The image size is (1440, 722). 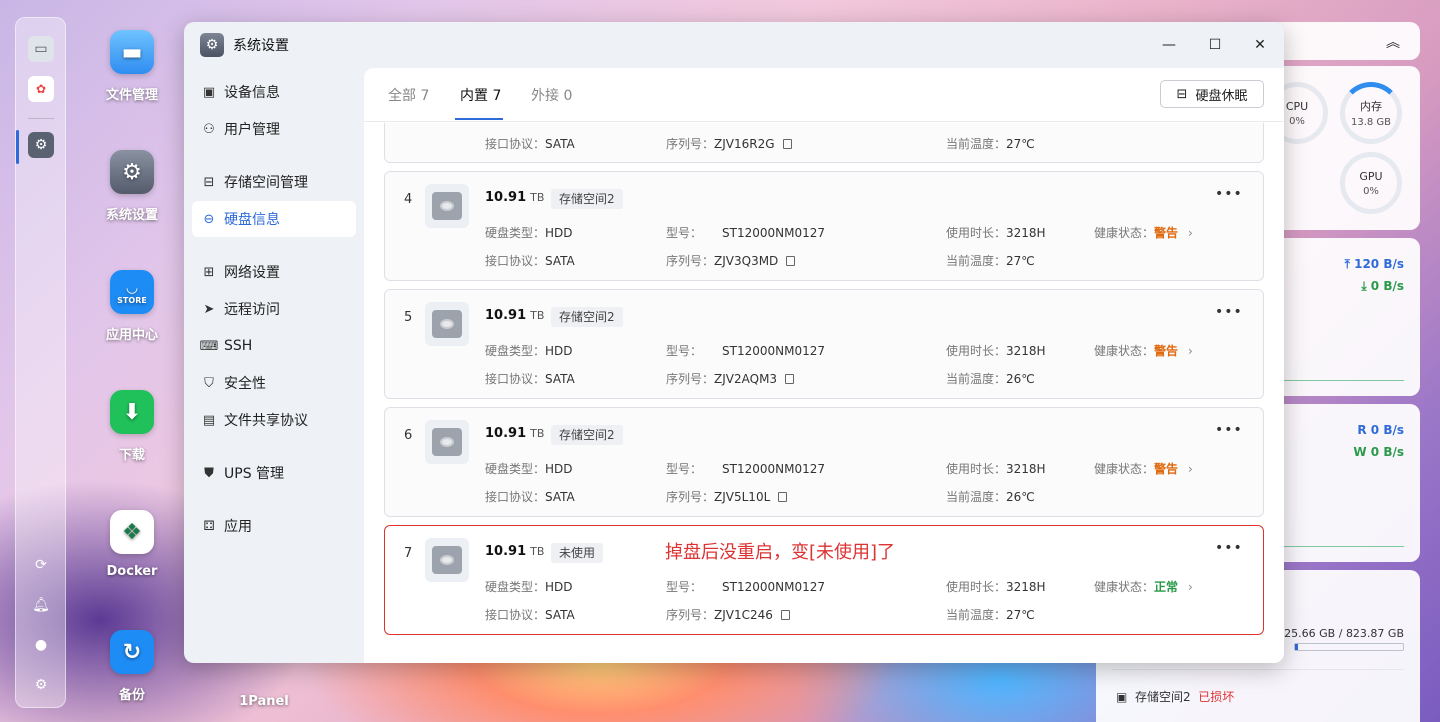 What do you see at coordinates (1344, 546) in the screenshot?
I see `io-graph` at bounding box center [1344, 546].